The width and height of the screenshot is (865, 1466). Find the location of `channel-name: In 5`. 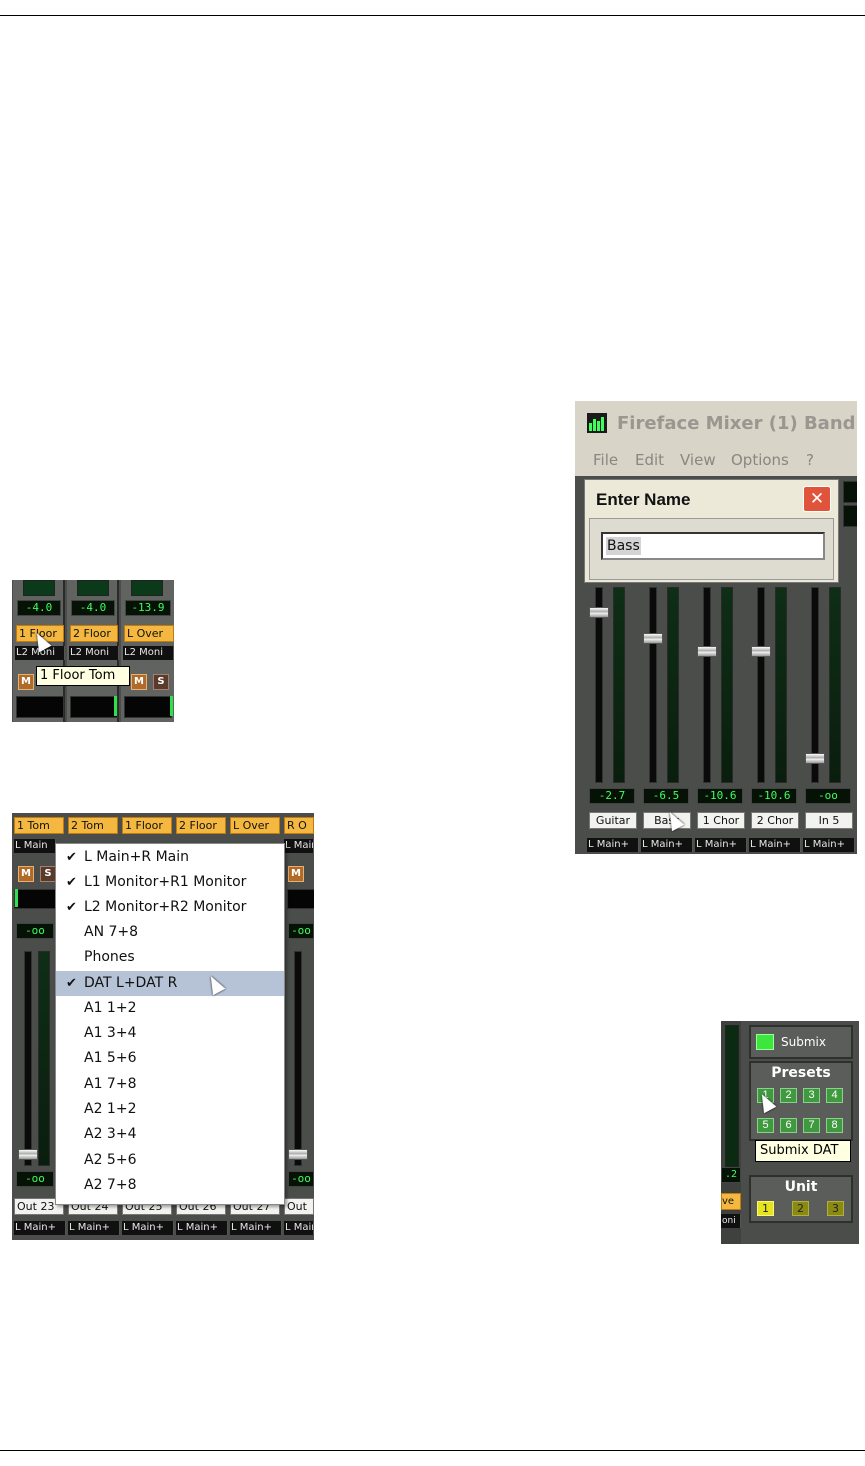

channel-name: In 5 is located at coordinates (829, 820).